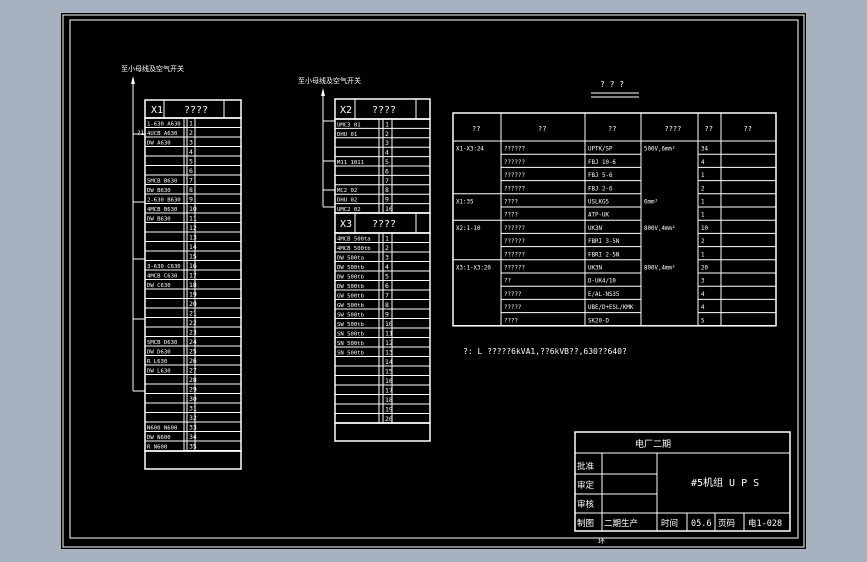 Image resolution: width=867 pixels, height=562 pixels. Describe the element at coordinates (598, 216) in the screenshot. I see `table-cell: ATP-UK` at that location.